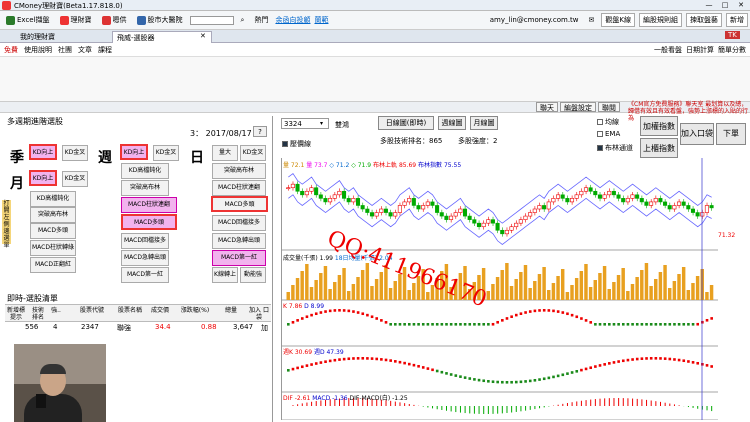 The height and width of the screenshot is (422, 750). Describe the element at coordinates (53, 248) in the screenshot. I see `month-macd-bar: MACD柱狀轉綠` at that location.